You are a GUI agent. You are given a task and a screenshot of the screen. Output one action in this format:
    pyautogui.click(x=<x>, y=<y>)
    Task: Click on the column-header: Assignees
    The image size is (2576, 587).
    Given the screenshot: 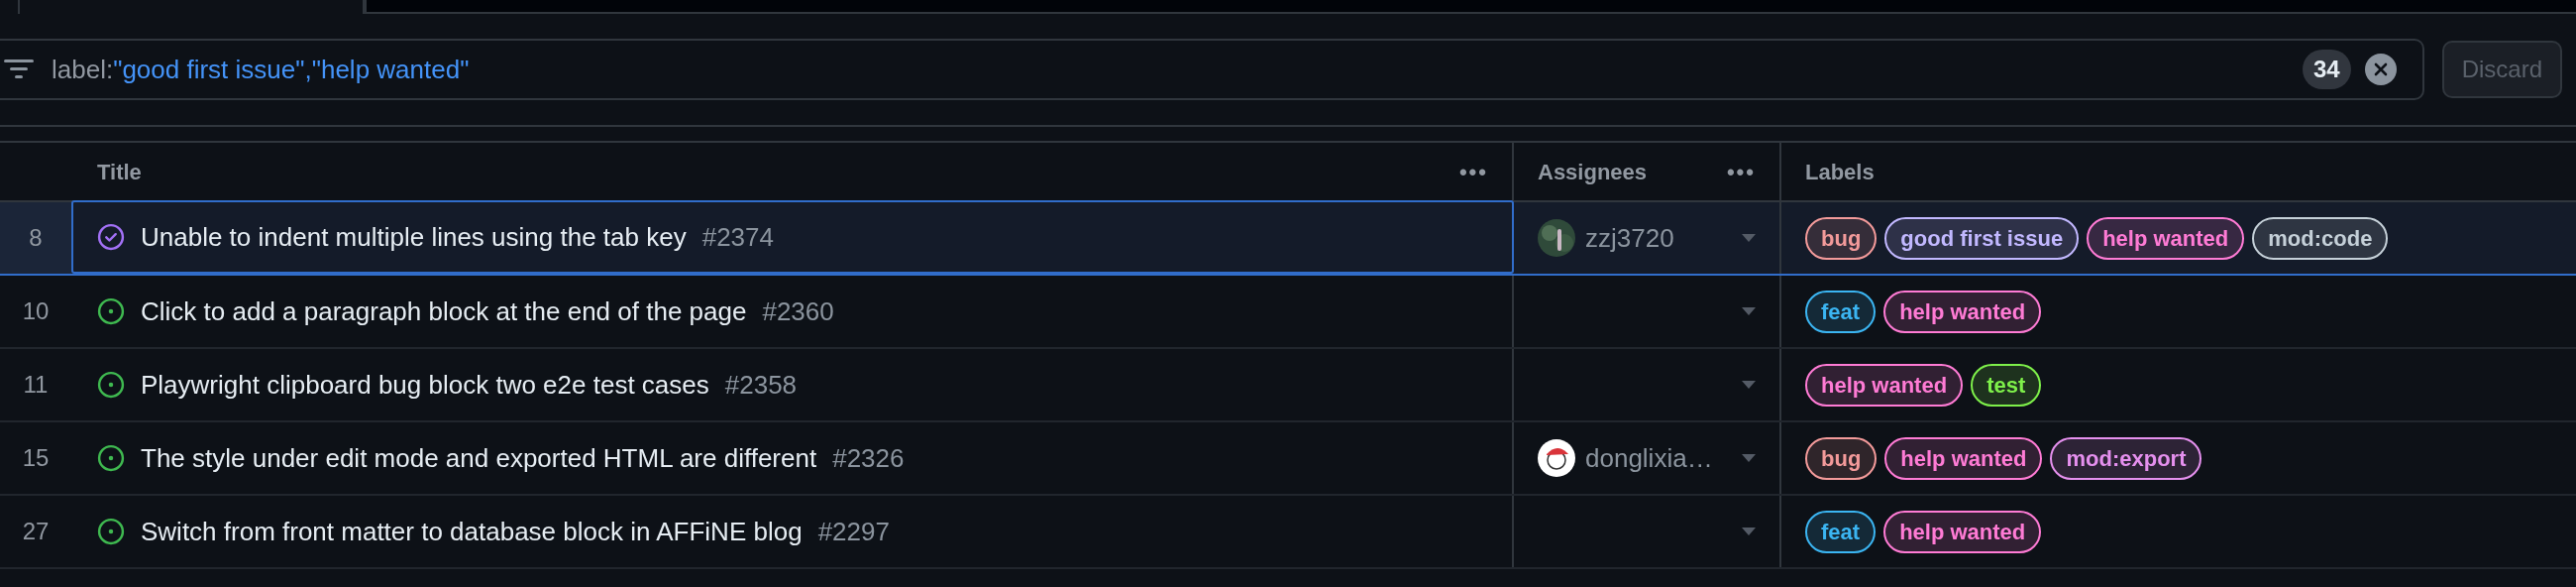 What is the action you would take?
    pyautogui.click(x=1593, y=171)
    